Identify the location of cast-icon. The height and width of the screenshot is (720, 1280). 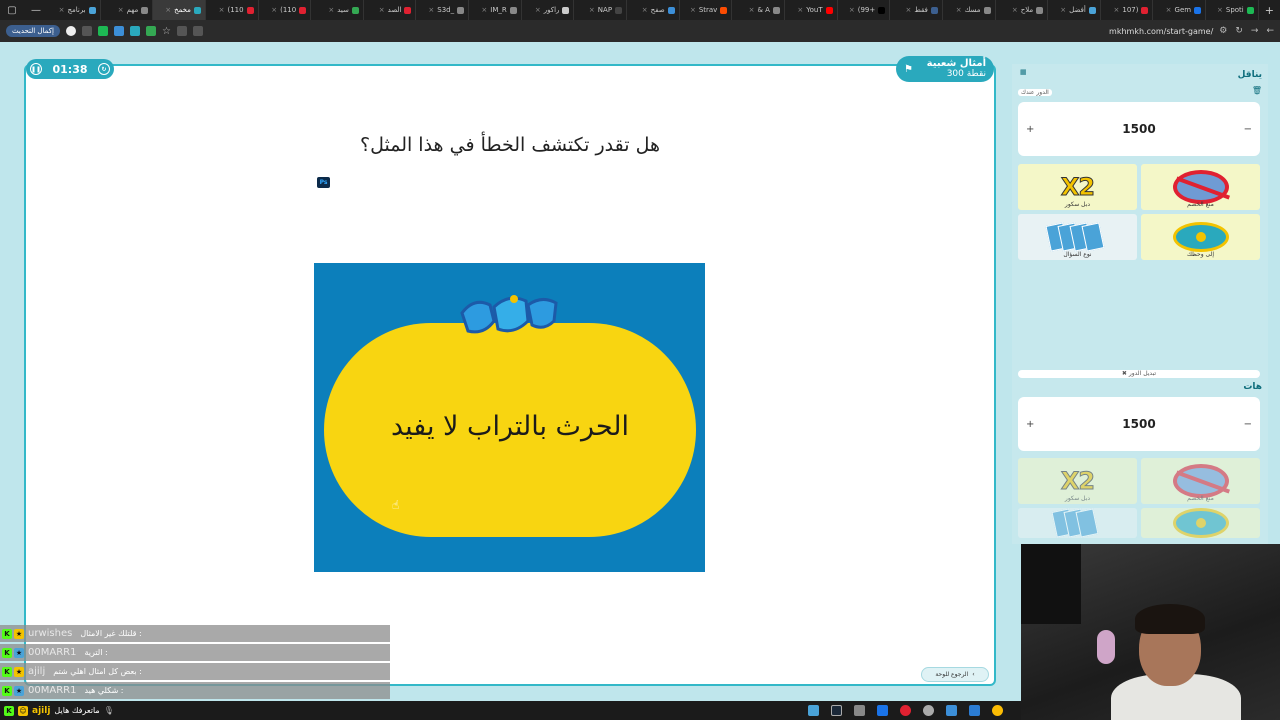
(197, 31).